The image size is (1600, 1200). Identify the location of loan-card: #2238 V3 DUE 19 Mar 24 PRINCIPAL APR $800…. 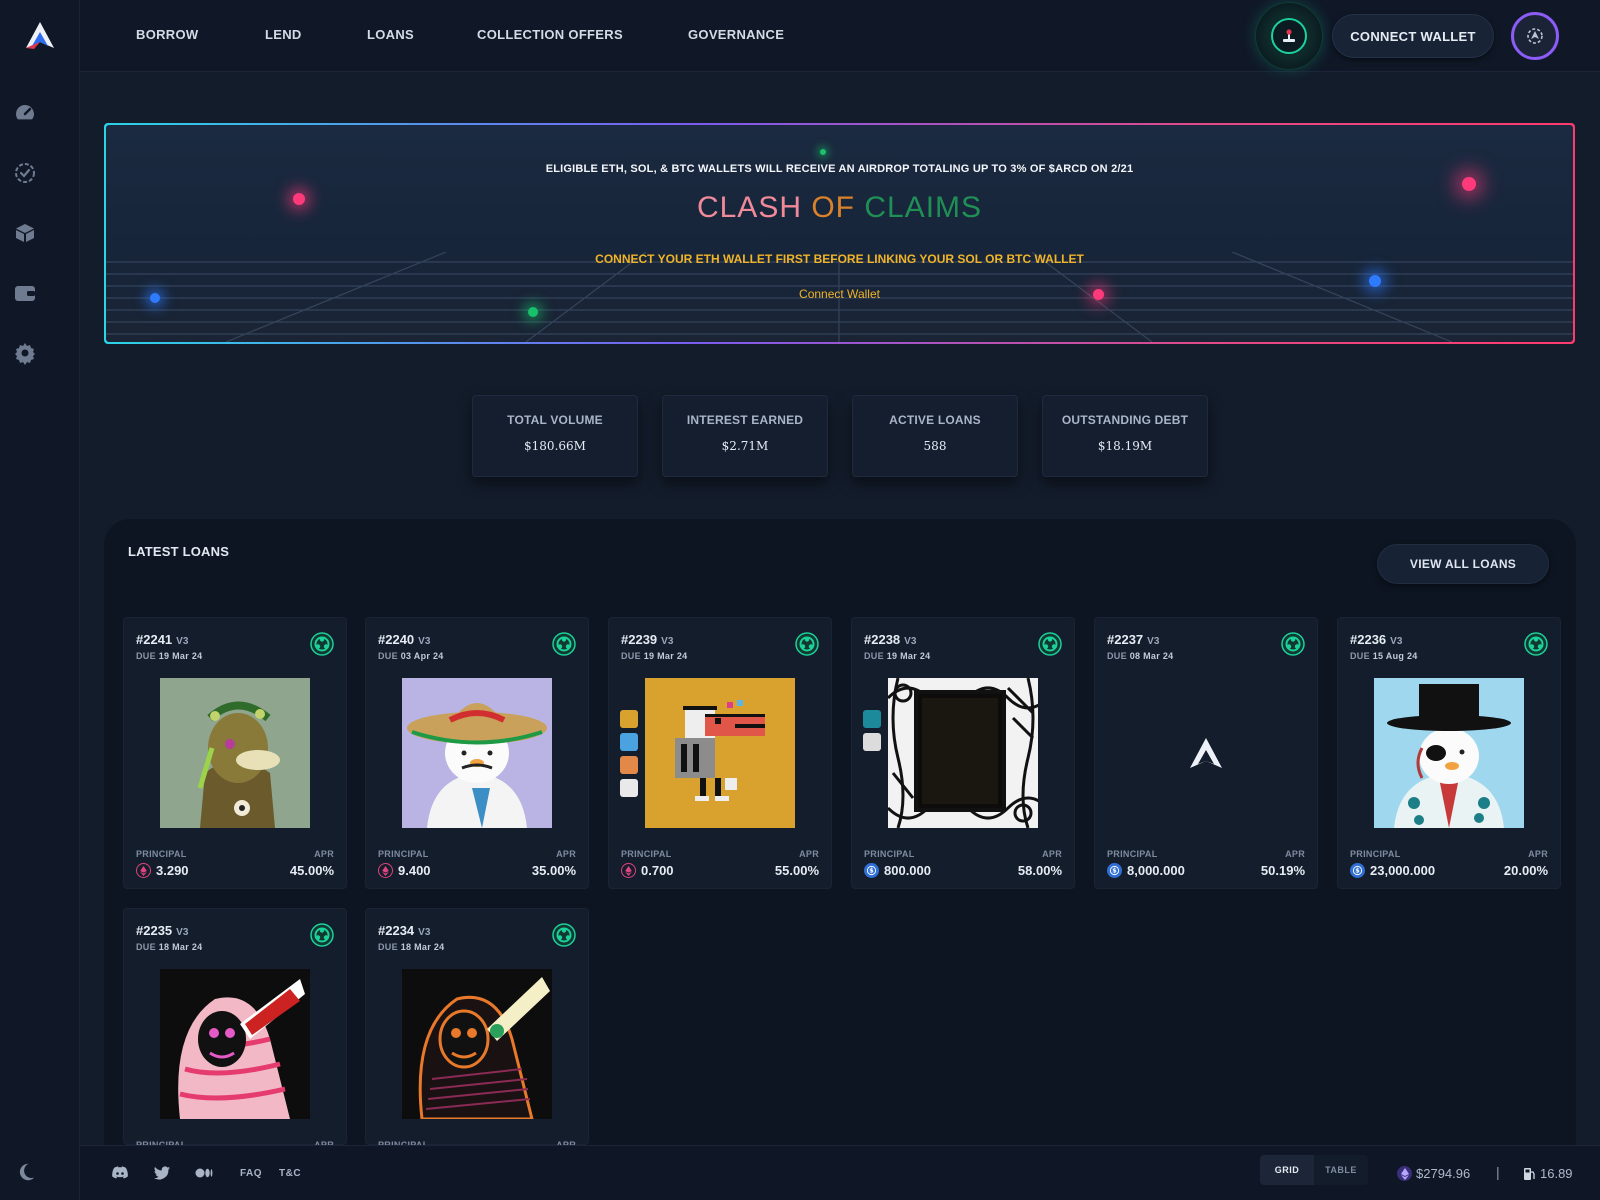
(963, 753).